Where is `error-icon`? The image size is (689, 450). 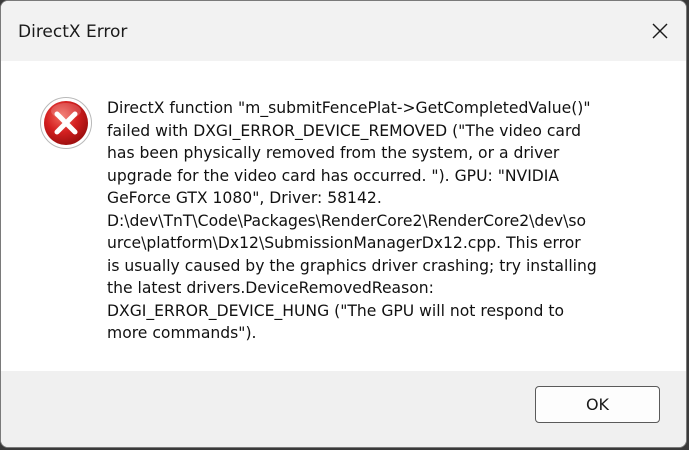 error-icon is located at coordinates (66, 123).